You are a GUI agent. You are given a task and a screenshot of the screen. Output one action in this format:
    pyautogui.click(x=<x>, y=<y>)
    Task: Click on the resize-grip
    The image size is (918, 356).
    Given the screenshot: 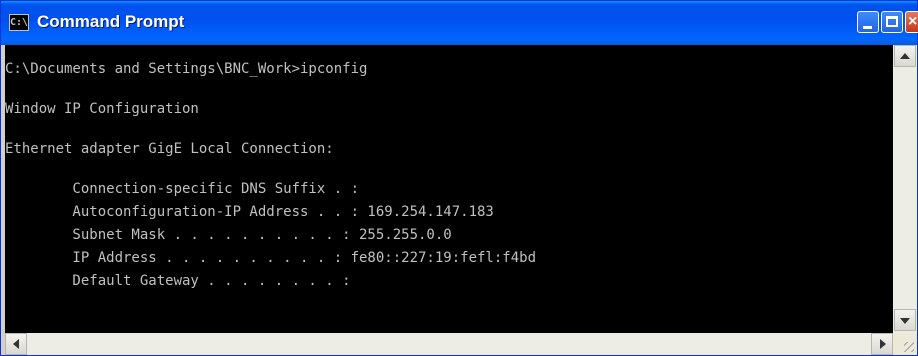 What is the action you would take?
    pyautogui.click(x=905, y=344)
    